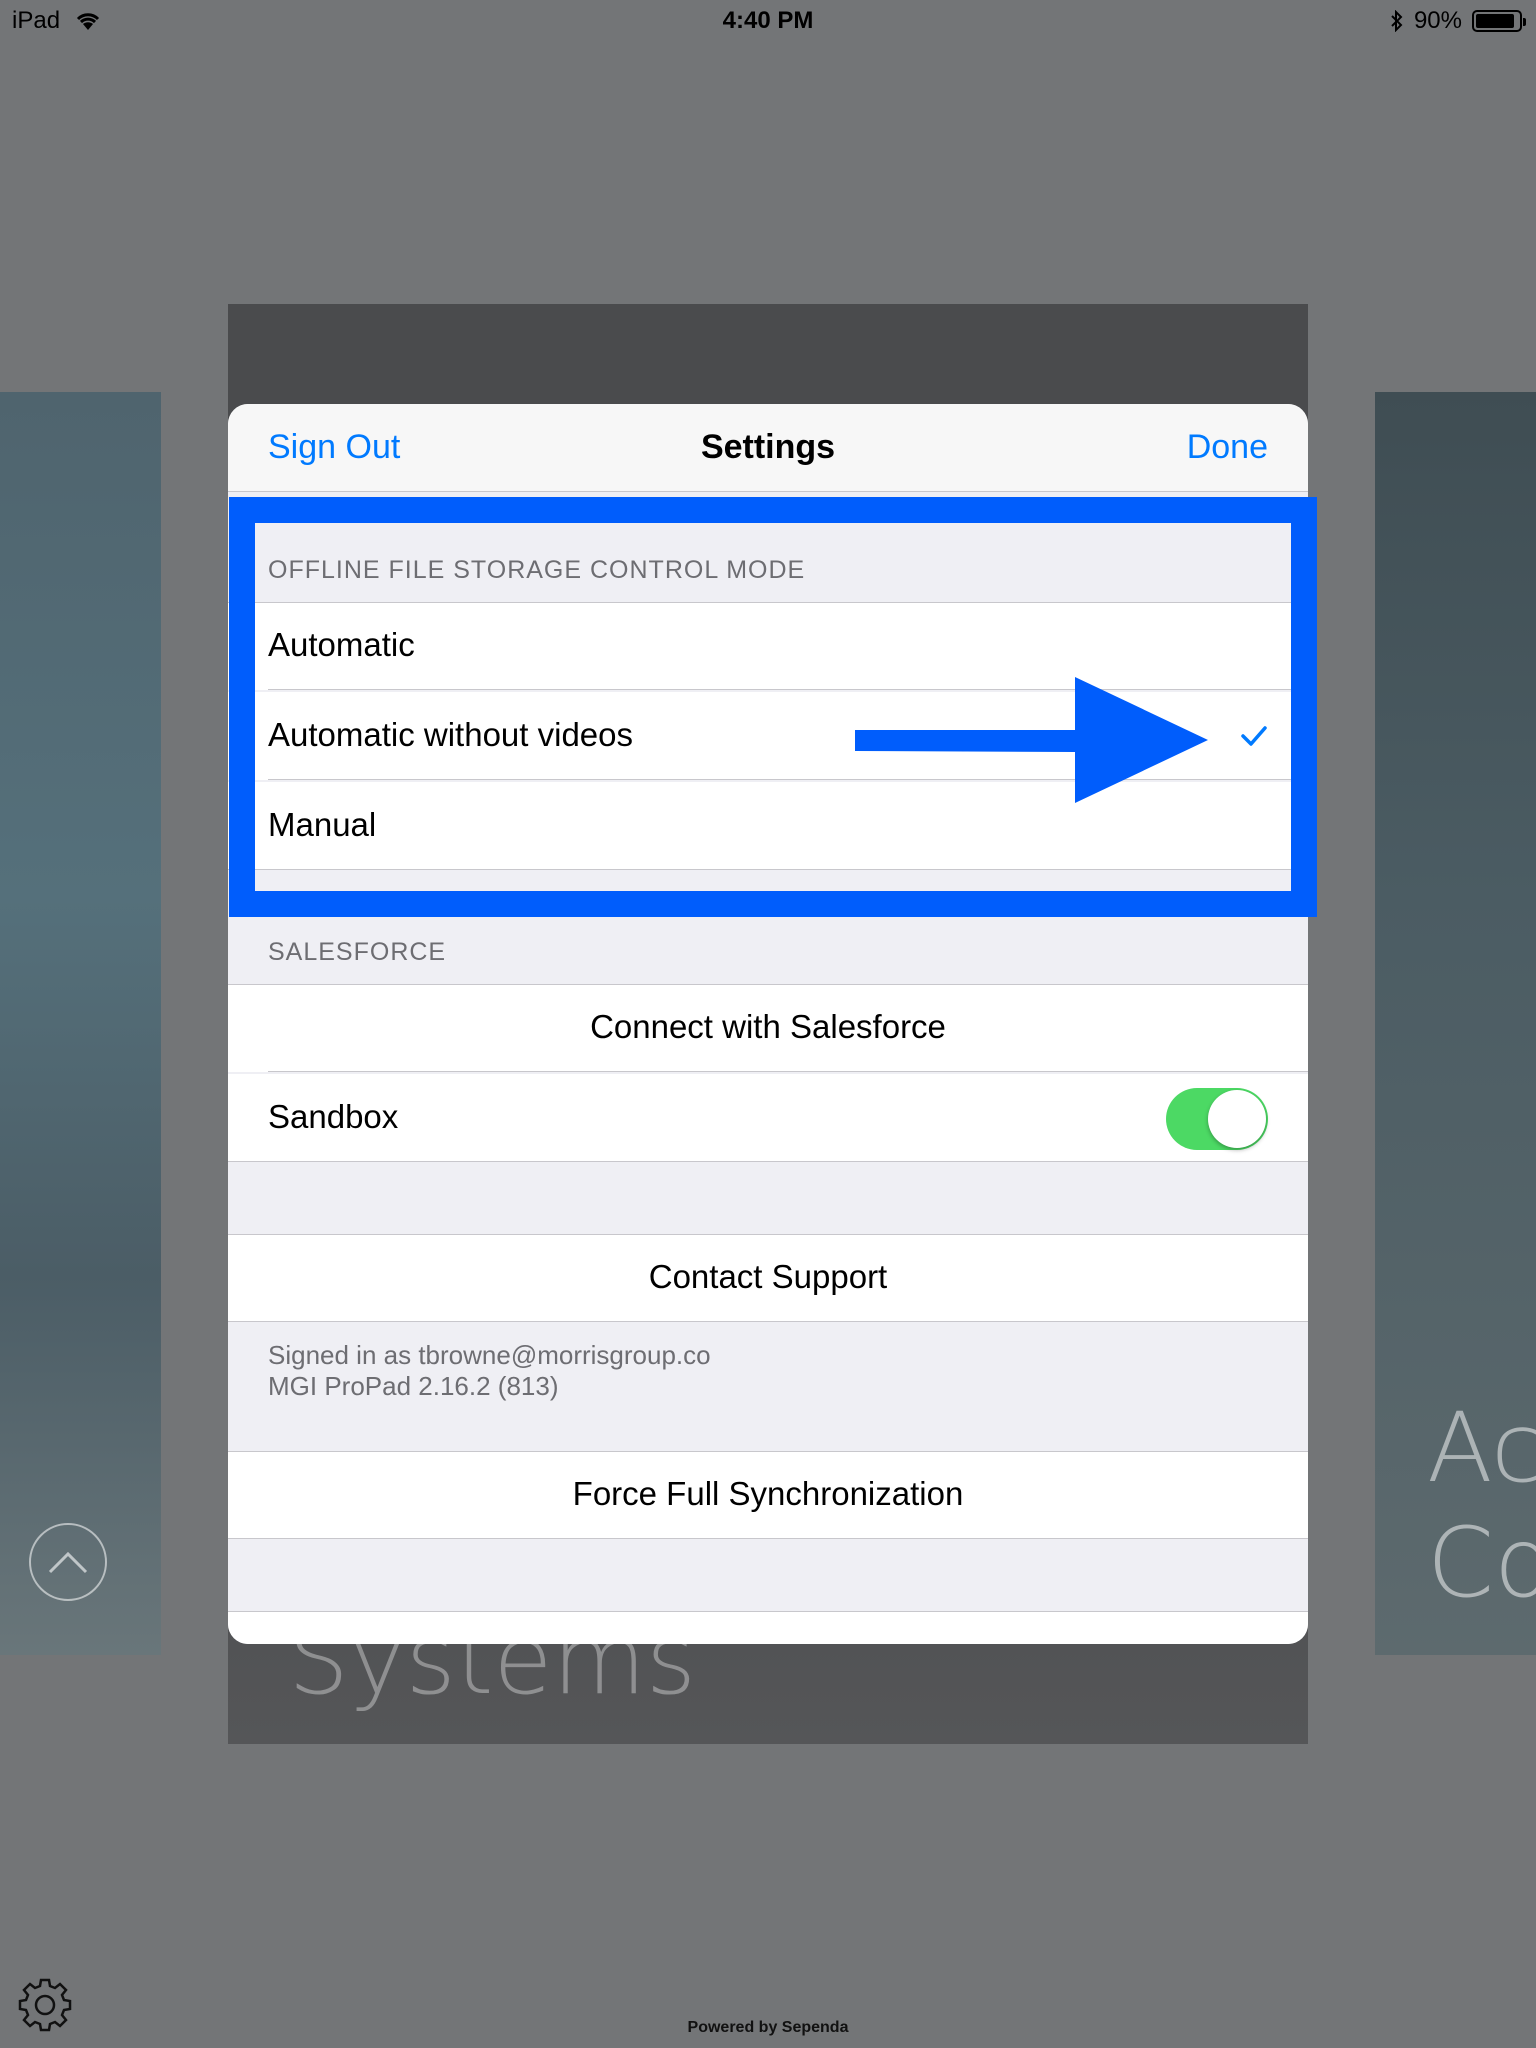 Image resolution: width=1536 pixels, height=2048 pixels. I want to click on sandbox-row: Sandbox, so click(768, 1118).